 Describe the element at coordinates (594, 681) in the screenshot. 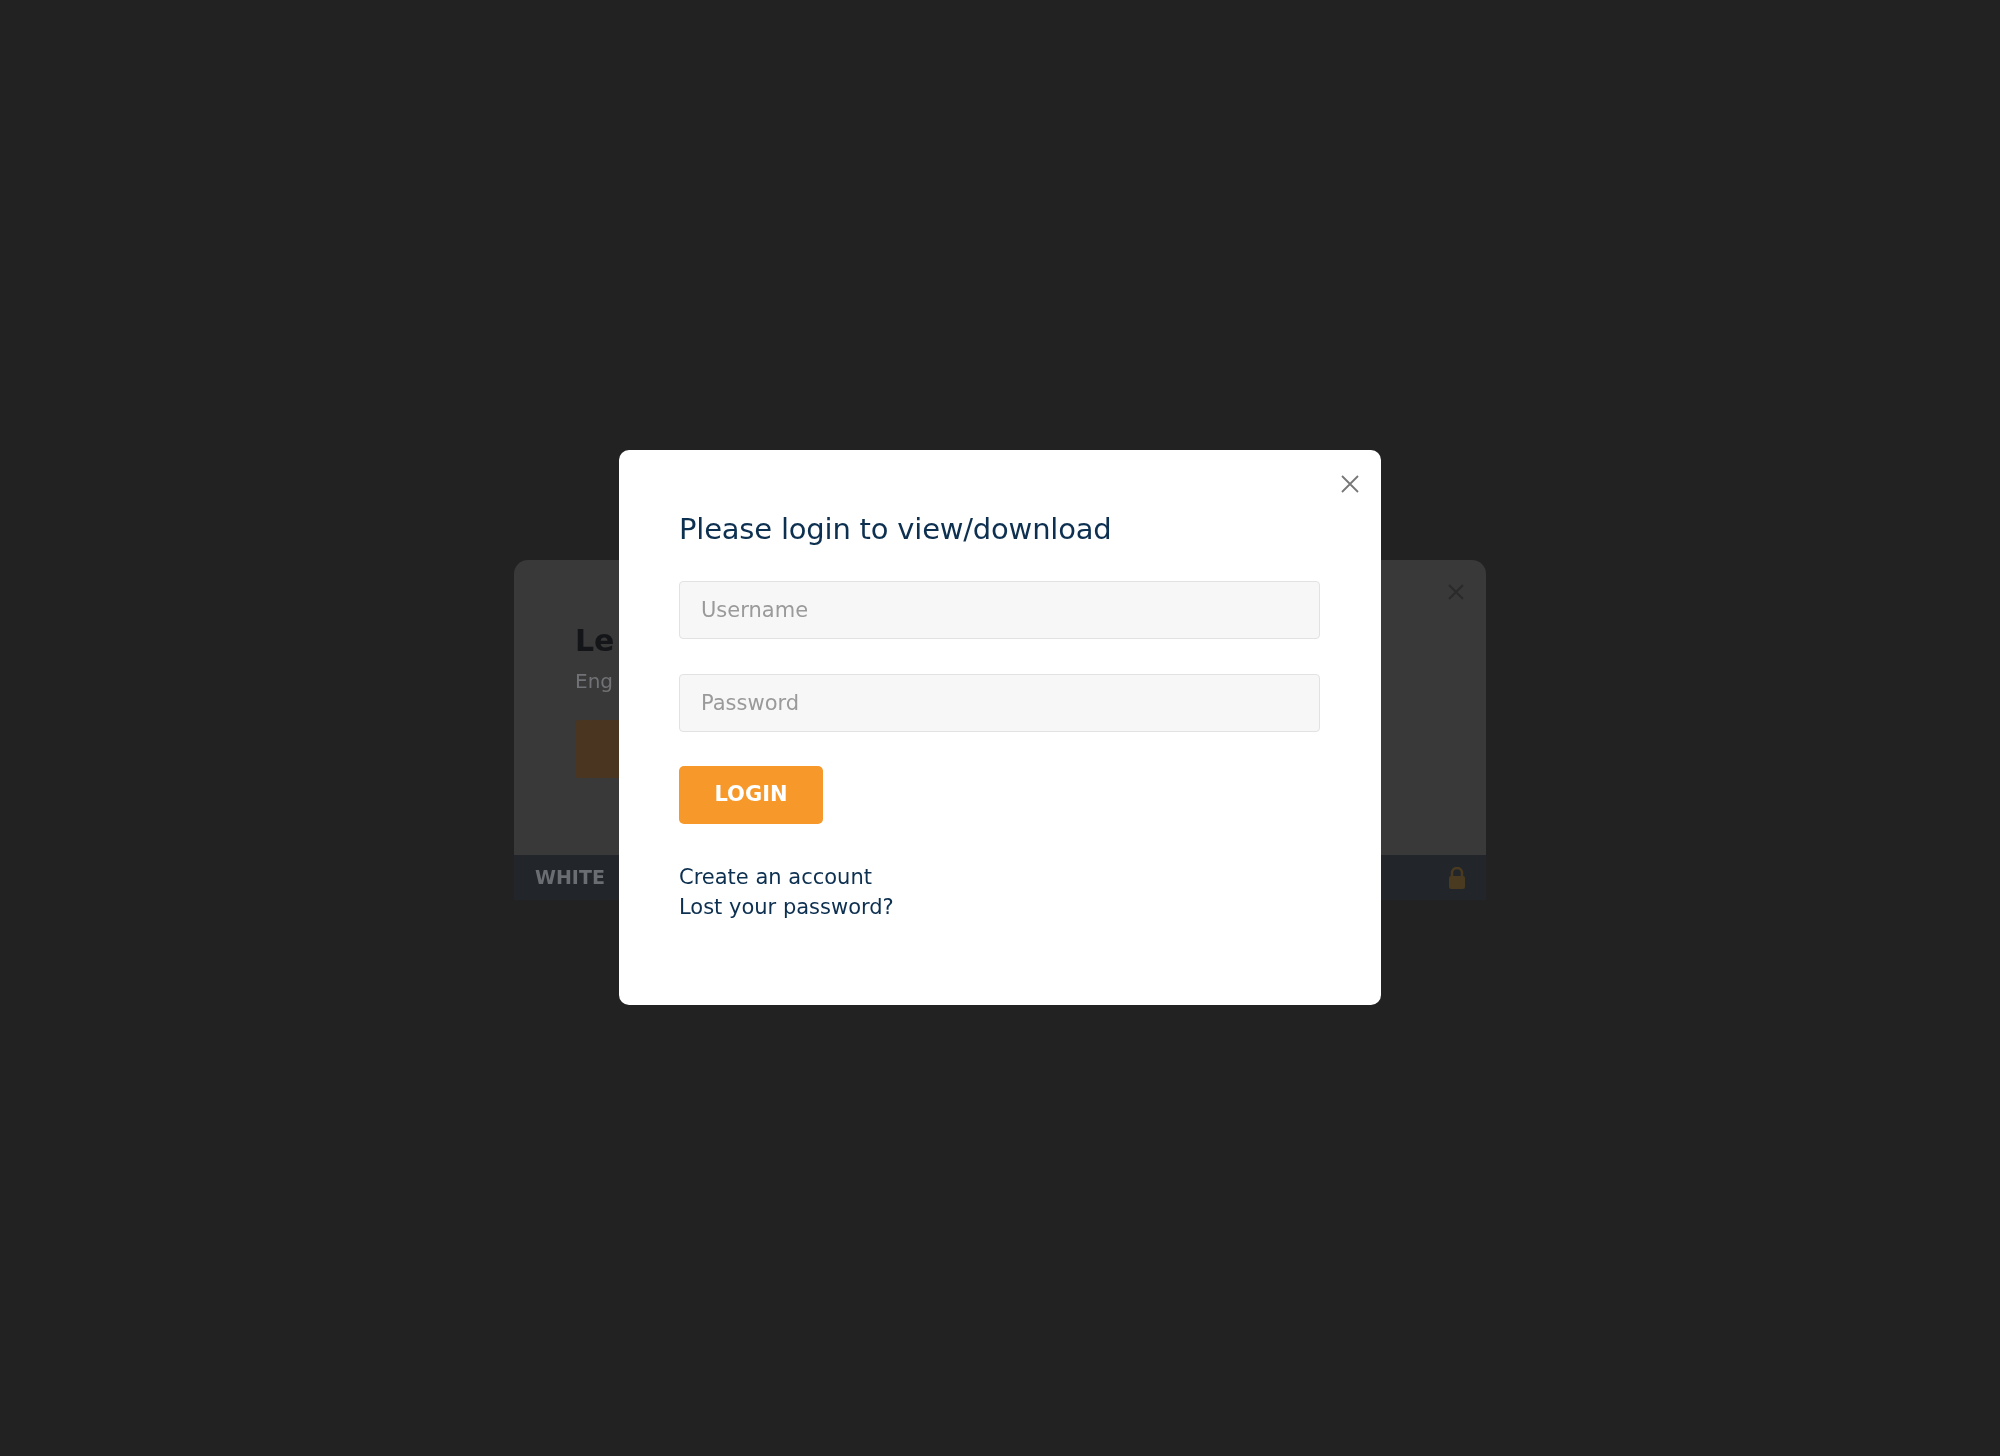

I see `dialog-subtitle: Eng` at that location.